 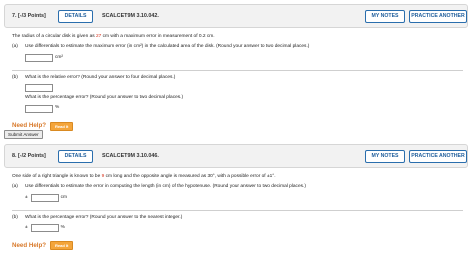 What do you see at coordinates (64, 197) in the screenshot?
I see `unit-label: cm` at bounding box center [64, 197].